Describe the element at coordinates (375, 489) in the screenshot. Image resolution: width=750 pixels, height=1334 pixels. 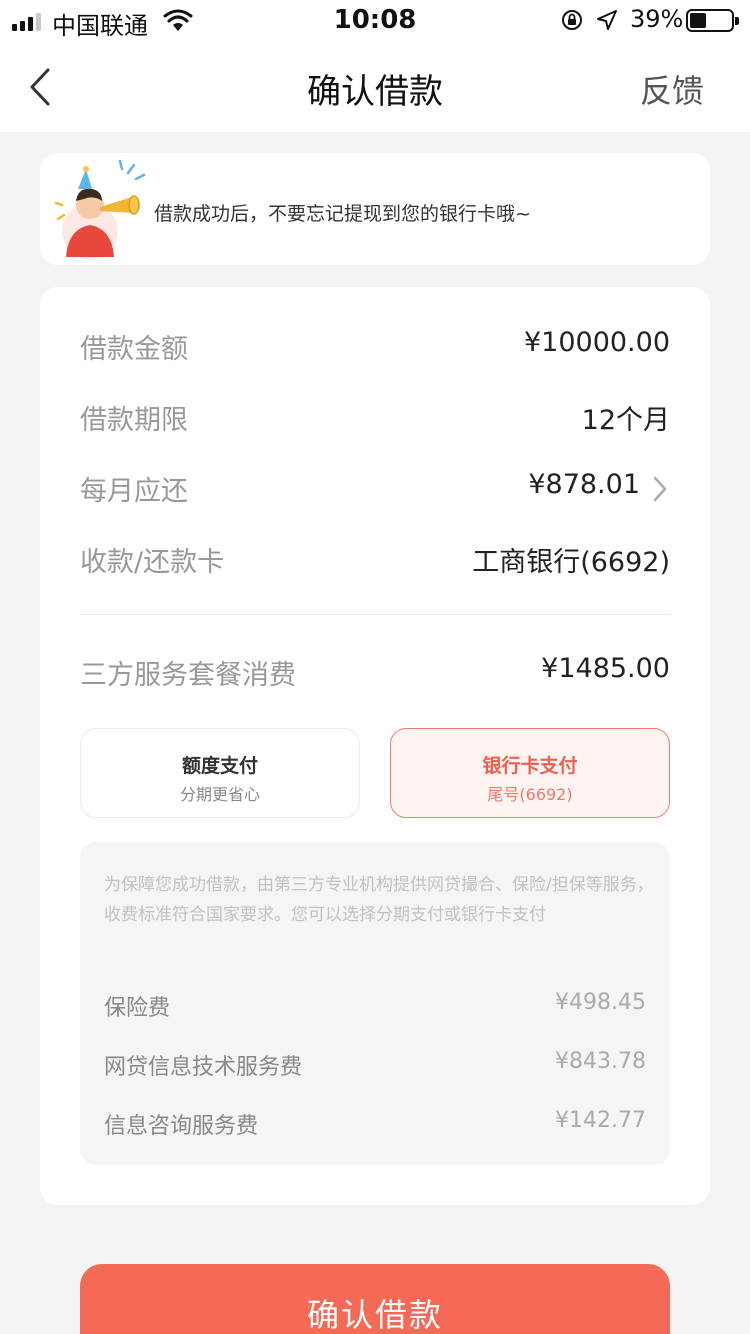
I see `monthly-payment-row: 每月应还 ¥878.01` at that location.